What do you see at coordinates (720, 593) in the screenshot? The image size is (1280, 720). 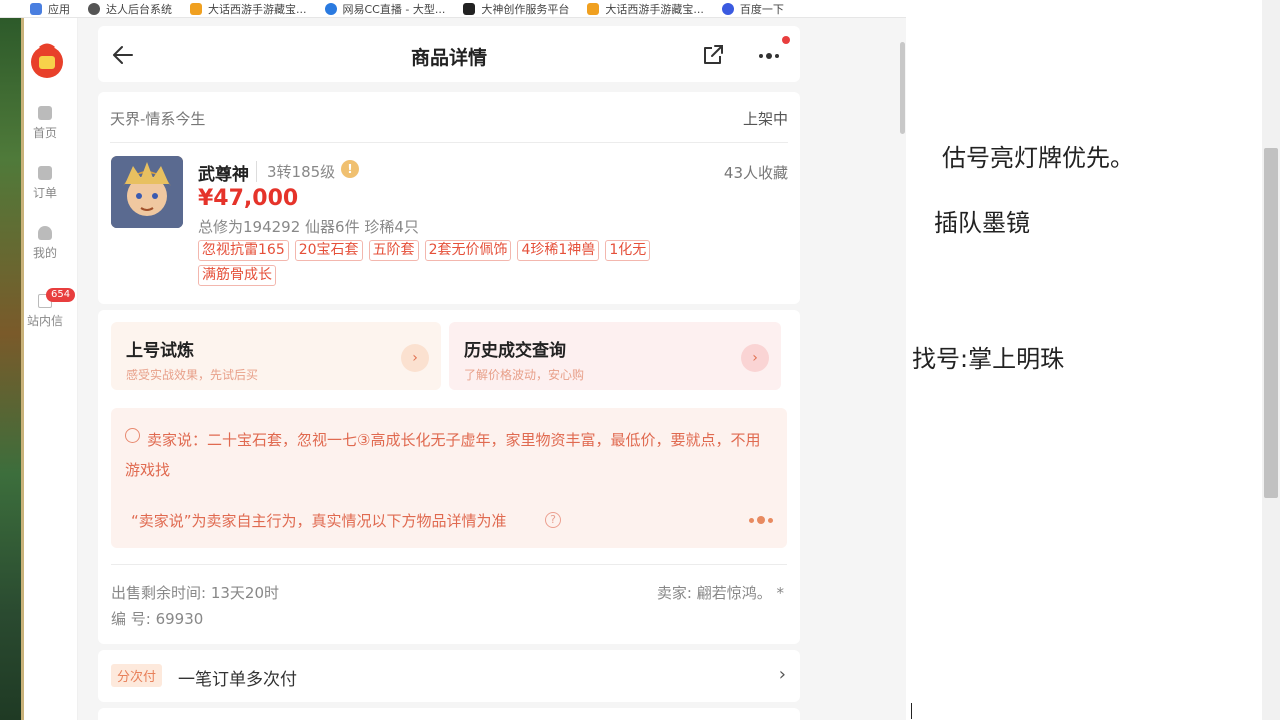 I see `seller-name: 卖家: 翩若惊鸿。 *` at bounding box center [720, 593].